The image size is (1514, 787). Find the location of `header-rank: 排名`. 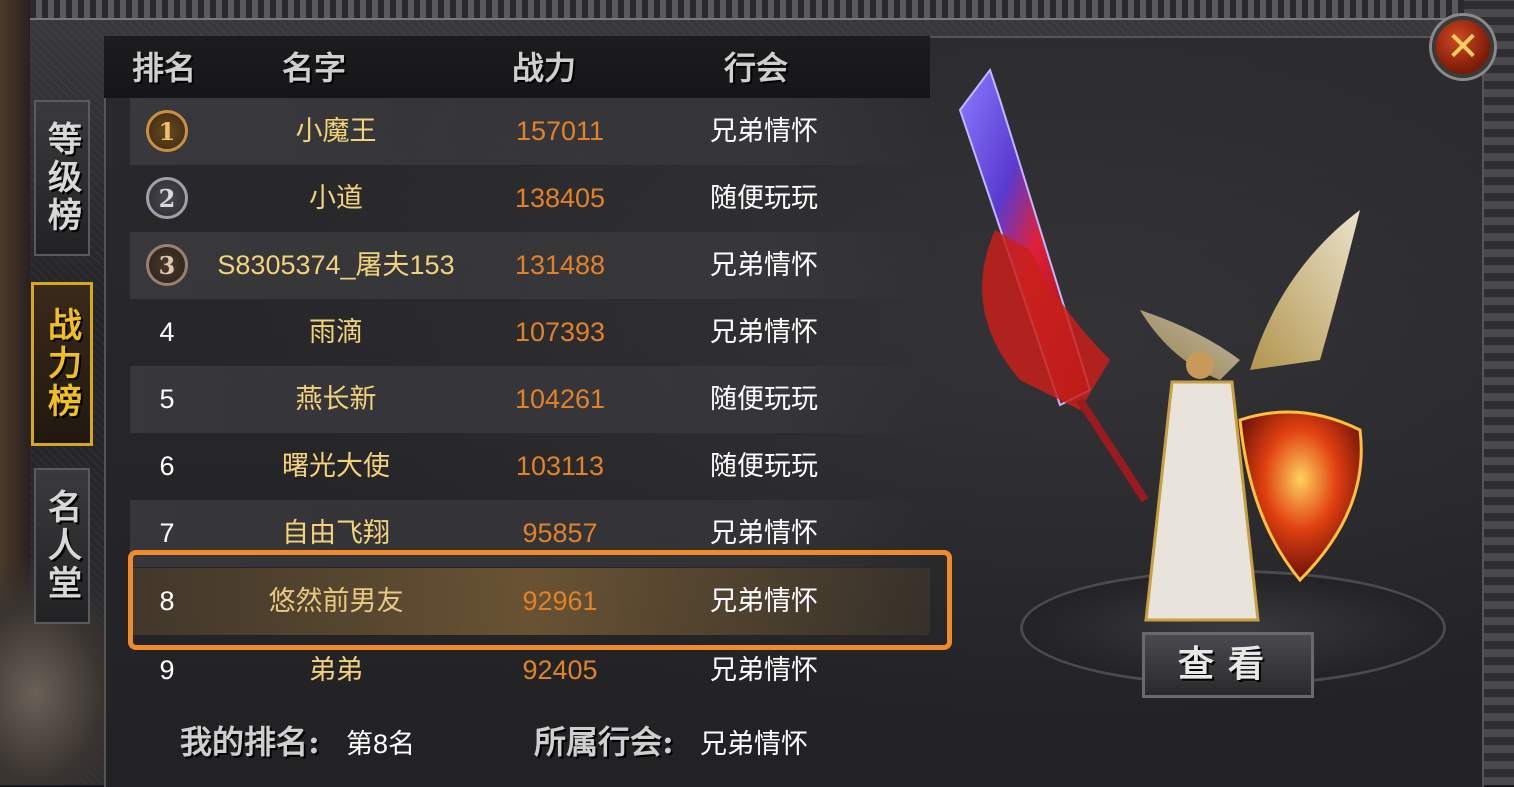

header-rank: 排名 is located at coordinates (164, 68).